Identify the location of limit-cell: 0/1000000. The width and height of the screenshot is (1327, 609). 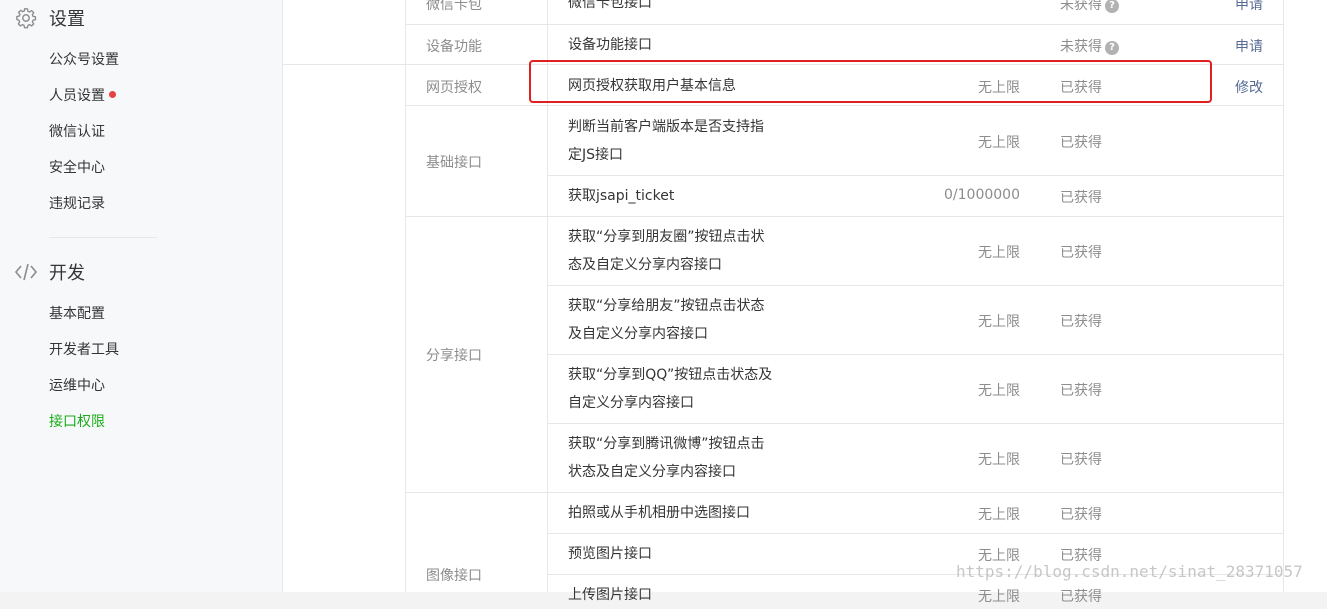
(982, 195).